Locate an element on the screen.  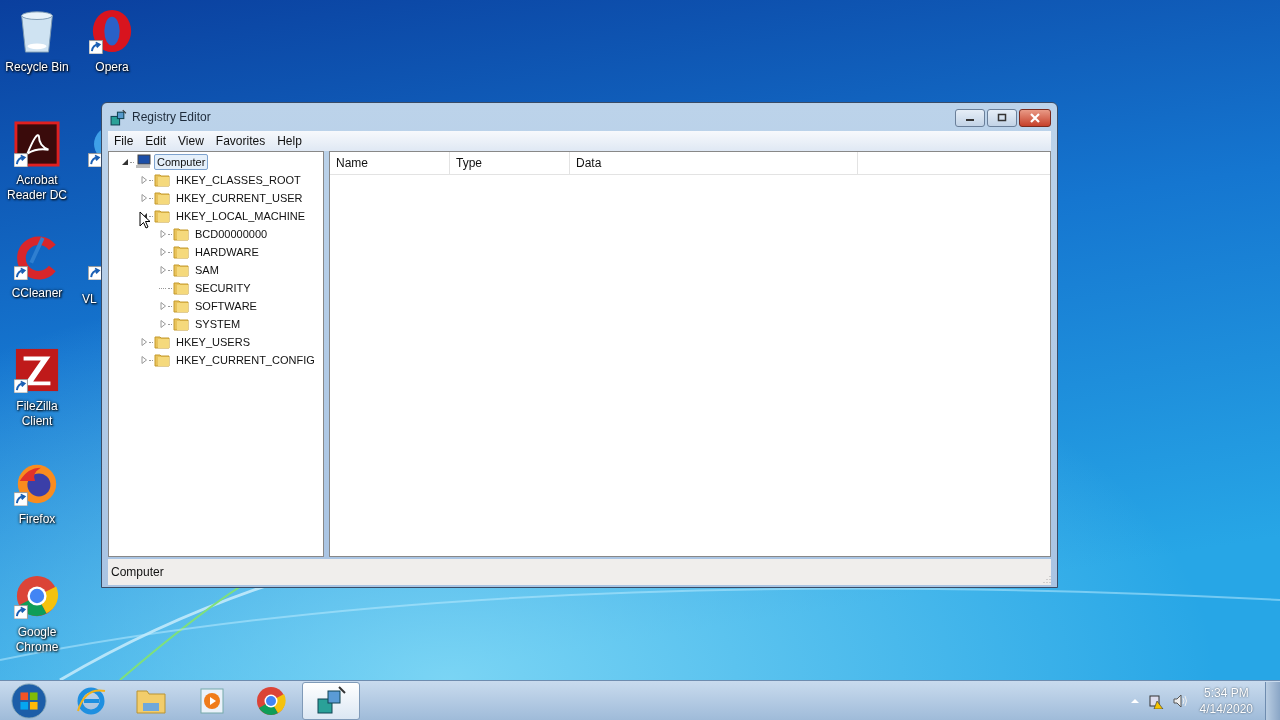
tree-node-label: SAM is located at coordinates (207, 270).